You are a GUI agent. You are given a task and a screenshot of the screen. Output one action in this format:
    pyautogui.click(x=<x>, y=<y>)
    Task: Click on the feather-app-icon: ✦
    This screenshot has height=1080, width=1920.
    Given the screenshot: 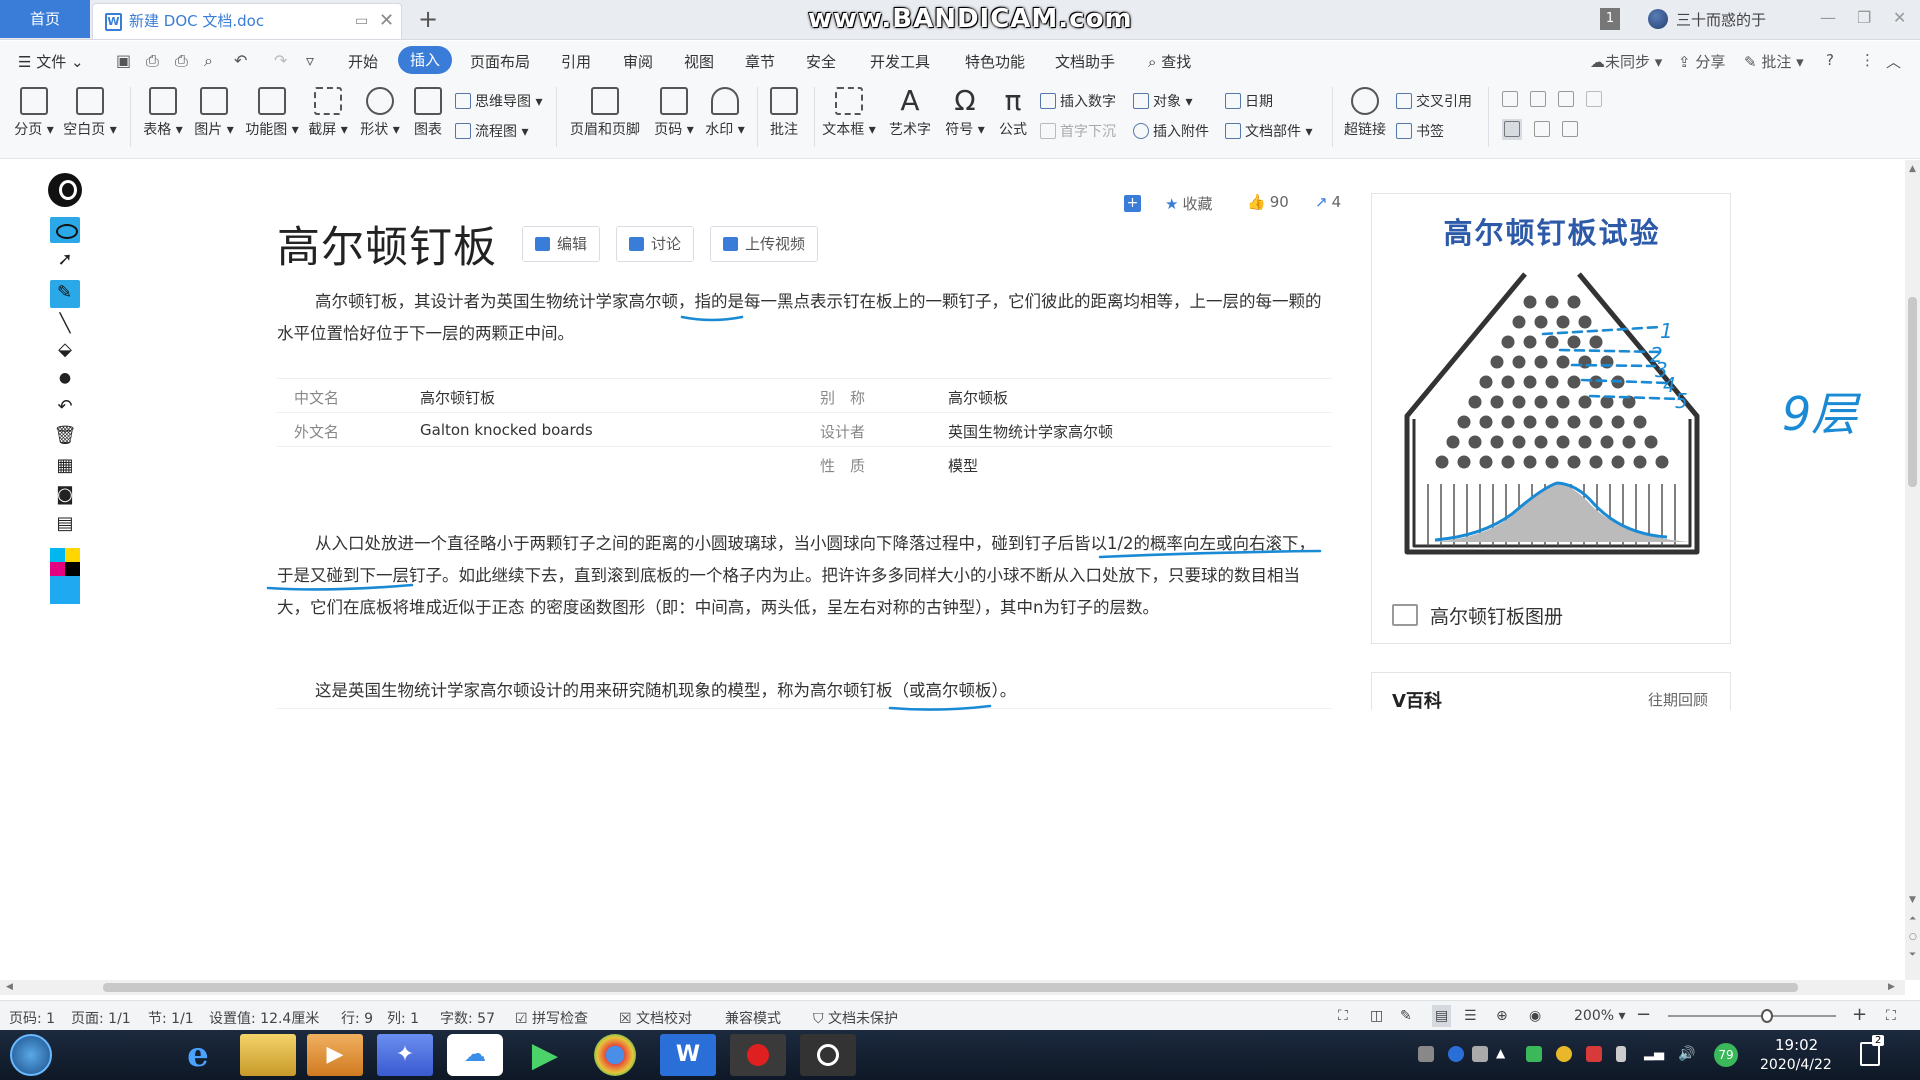 What is the action you would take?
    pyautogui.click(x=405, y=1055)
    